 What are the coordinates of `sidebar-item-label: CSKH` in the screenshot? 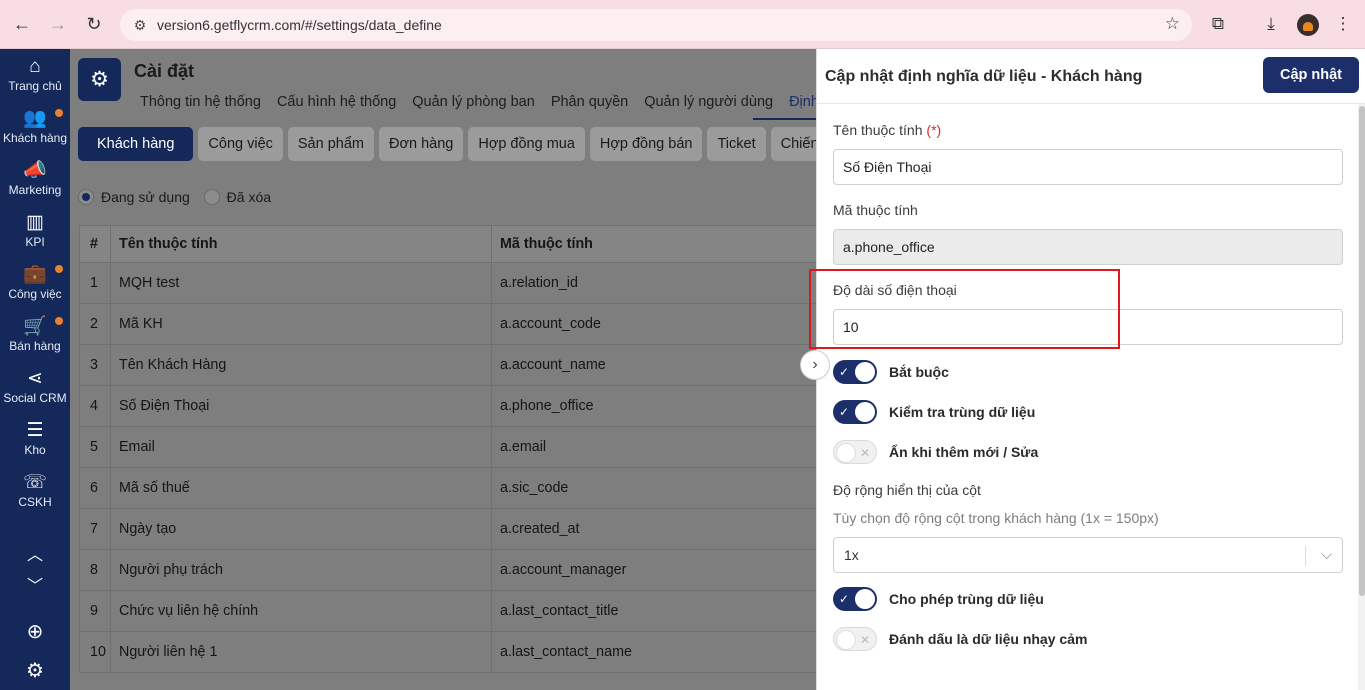 It's located at (35, 502).